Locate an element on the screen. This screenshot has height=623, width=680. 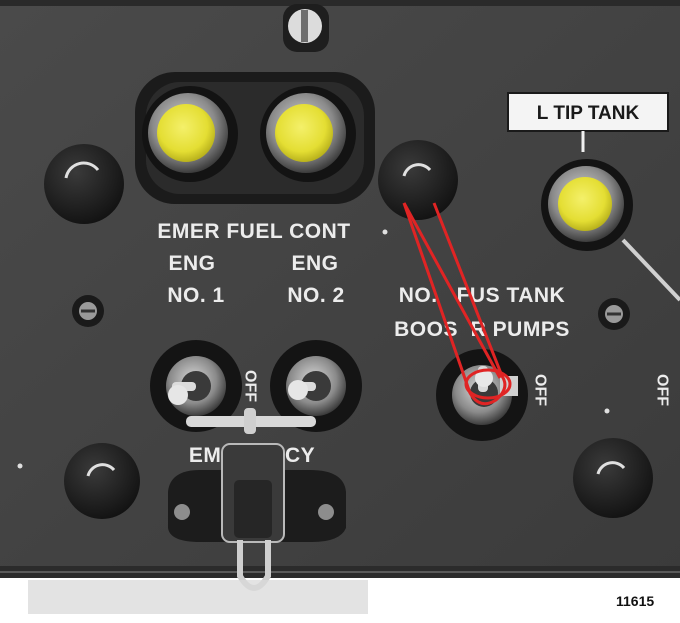
no-2-label: NO. 2 is located at coordinates (315, 295).